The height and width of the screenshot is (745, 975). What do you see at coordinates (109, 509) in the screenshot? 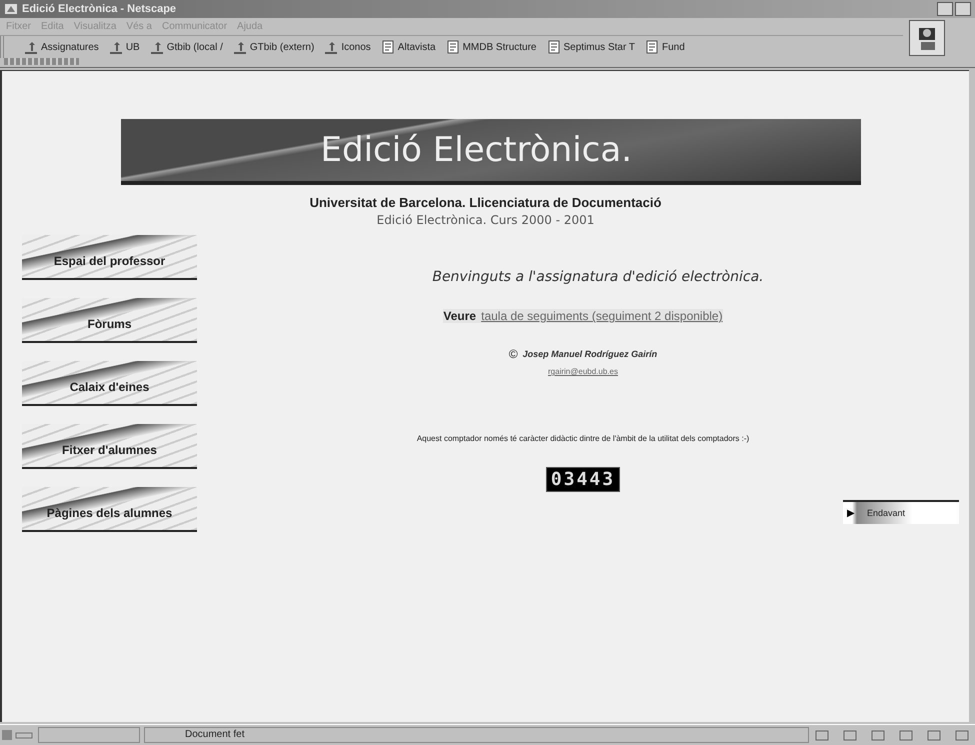
I see `nav-button: Pàgines dels alumnes` at bounding box center [109, 509].